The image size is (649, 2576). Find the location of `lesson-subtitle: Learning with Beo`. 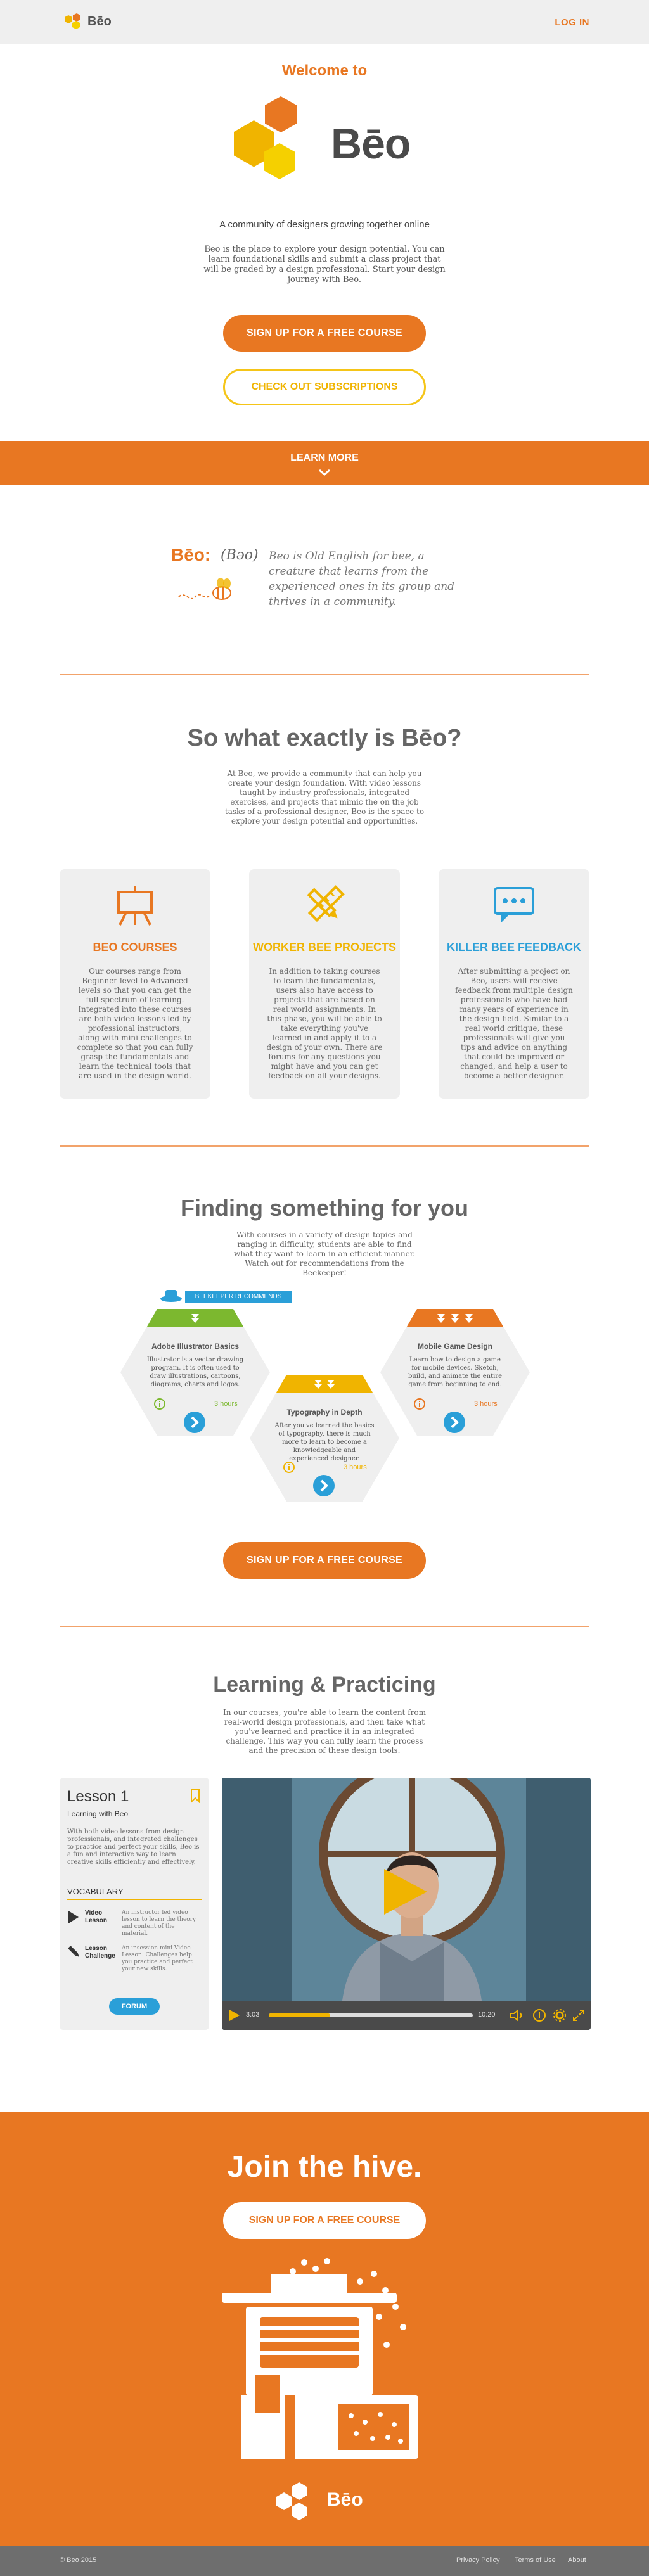

lesson-subtitle: Learning with Beo is located at coordinates (98, 1813).